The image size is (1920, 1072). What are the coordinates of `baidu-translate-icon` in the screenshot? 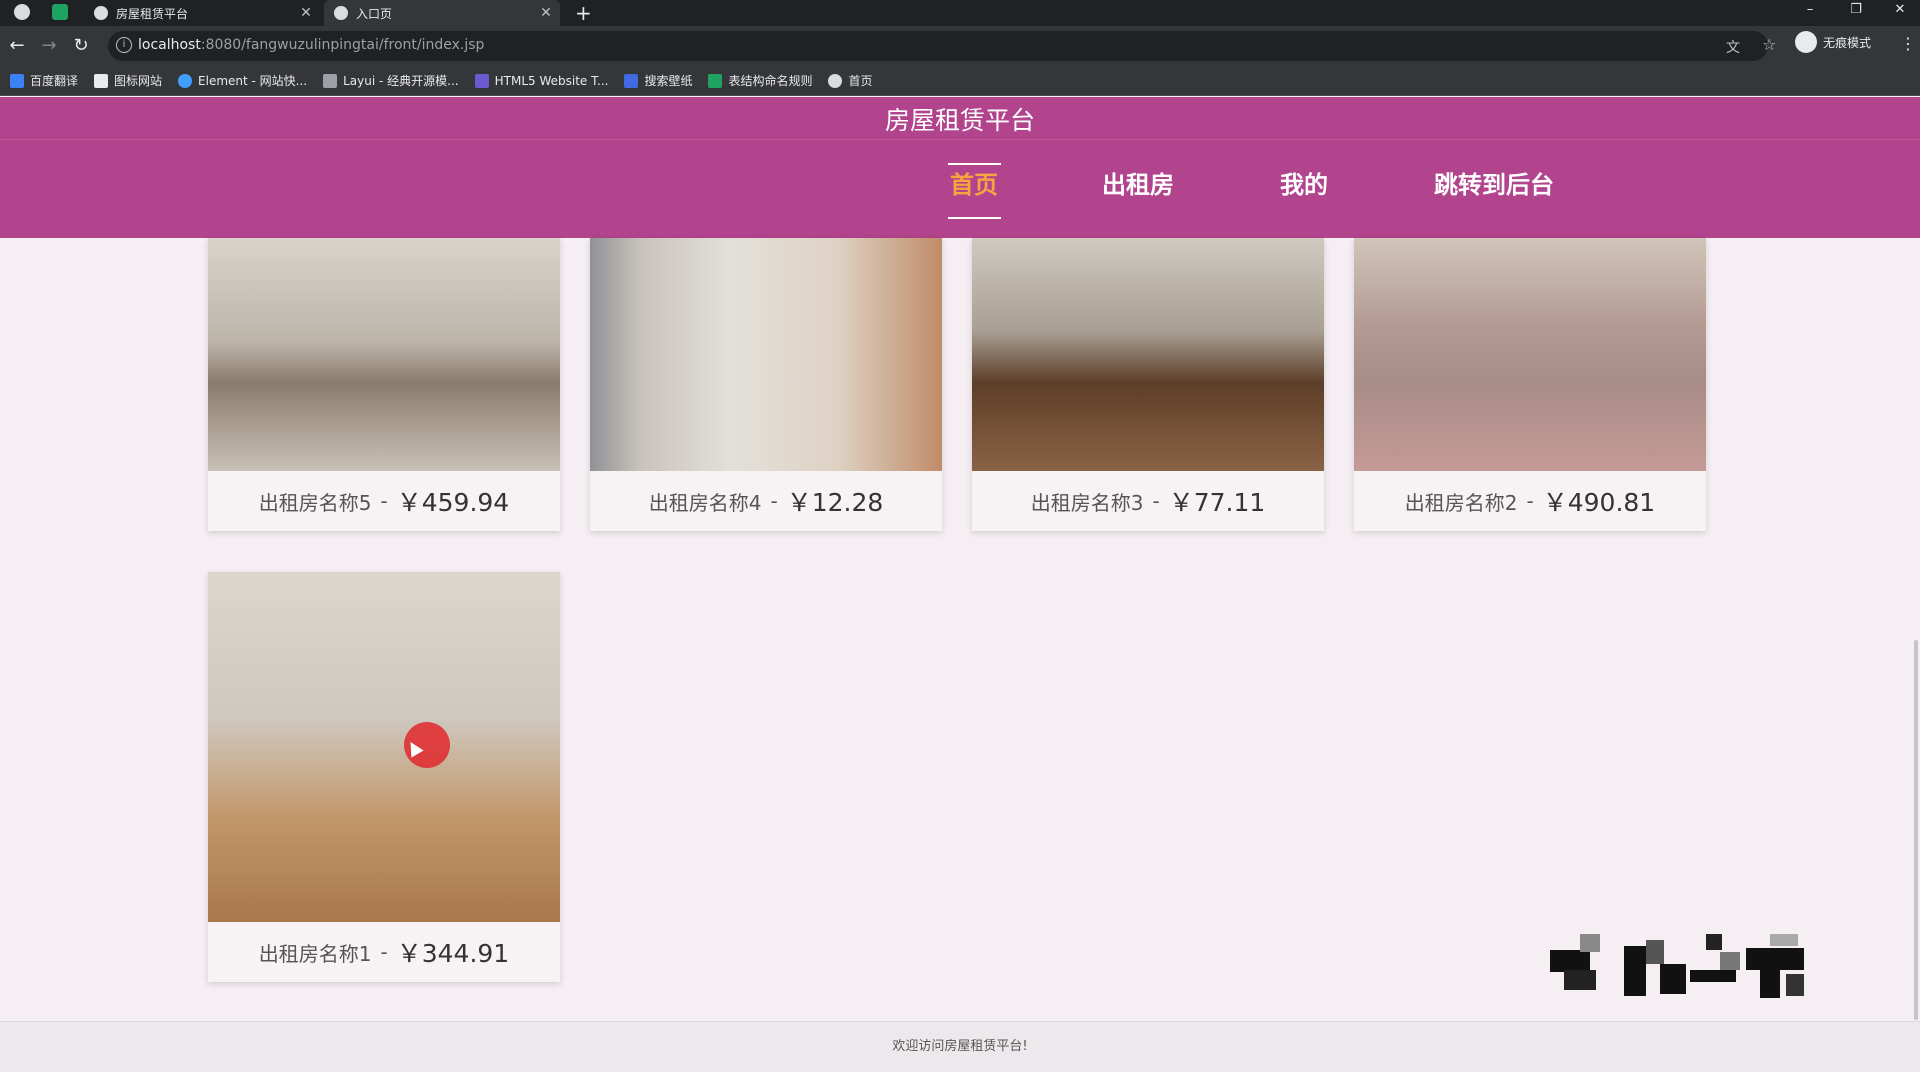 It's located at (17, 80).